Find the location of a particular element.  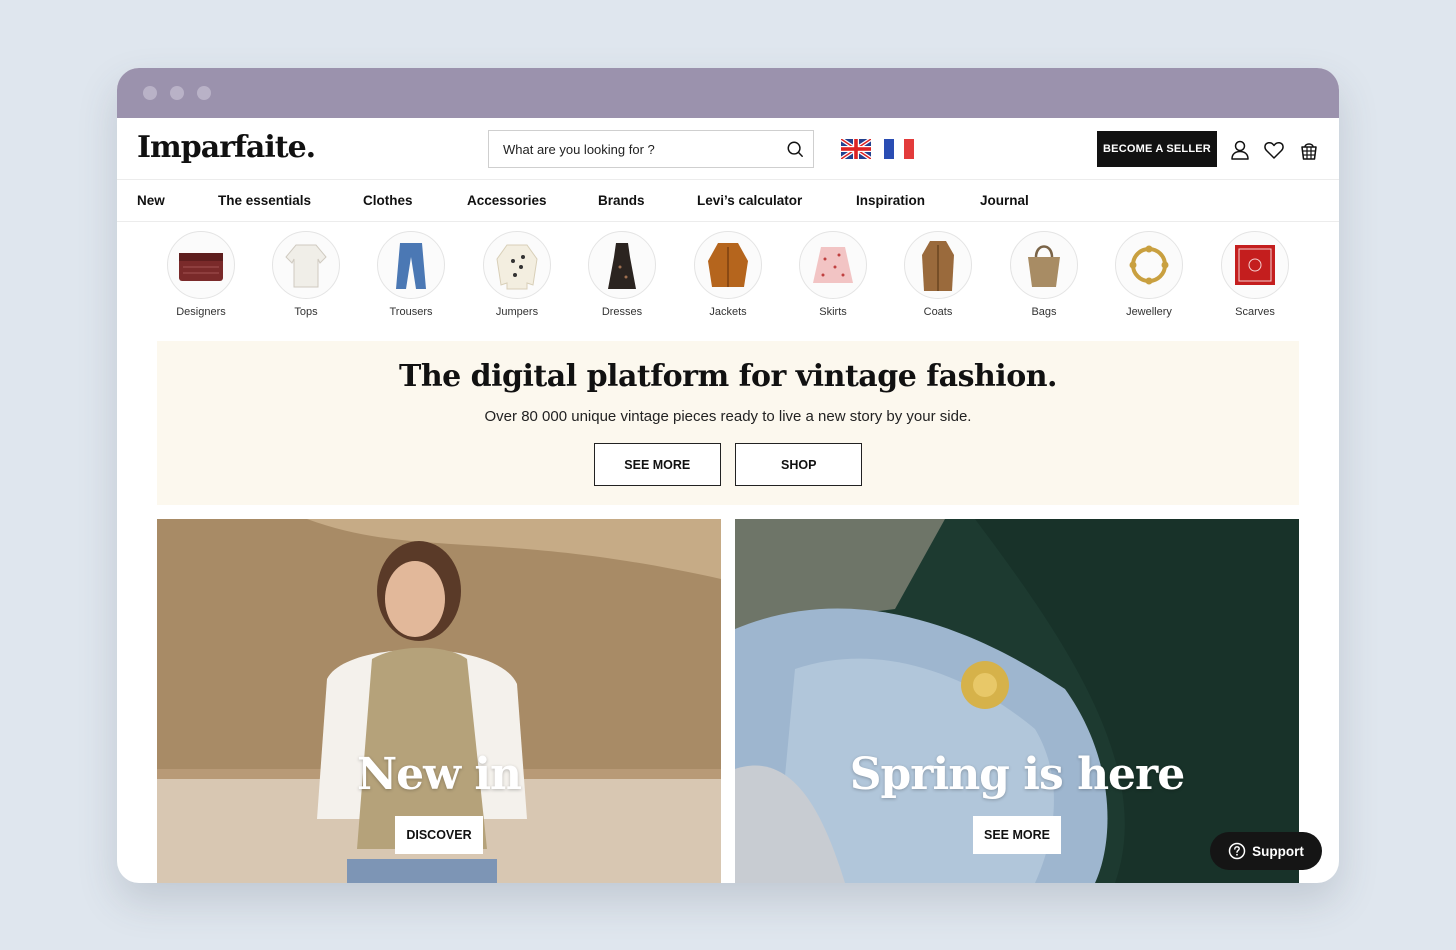

become-seller-button: BECOME A SELLER is located at coordinates (1157, 149).